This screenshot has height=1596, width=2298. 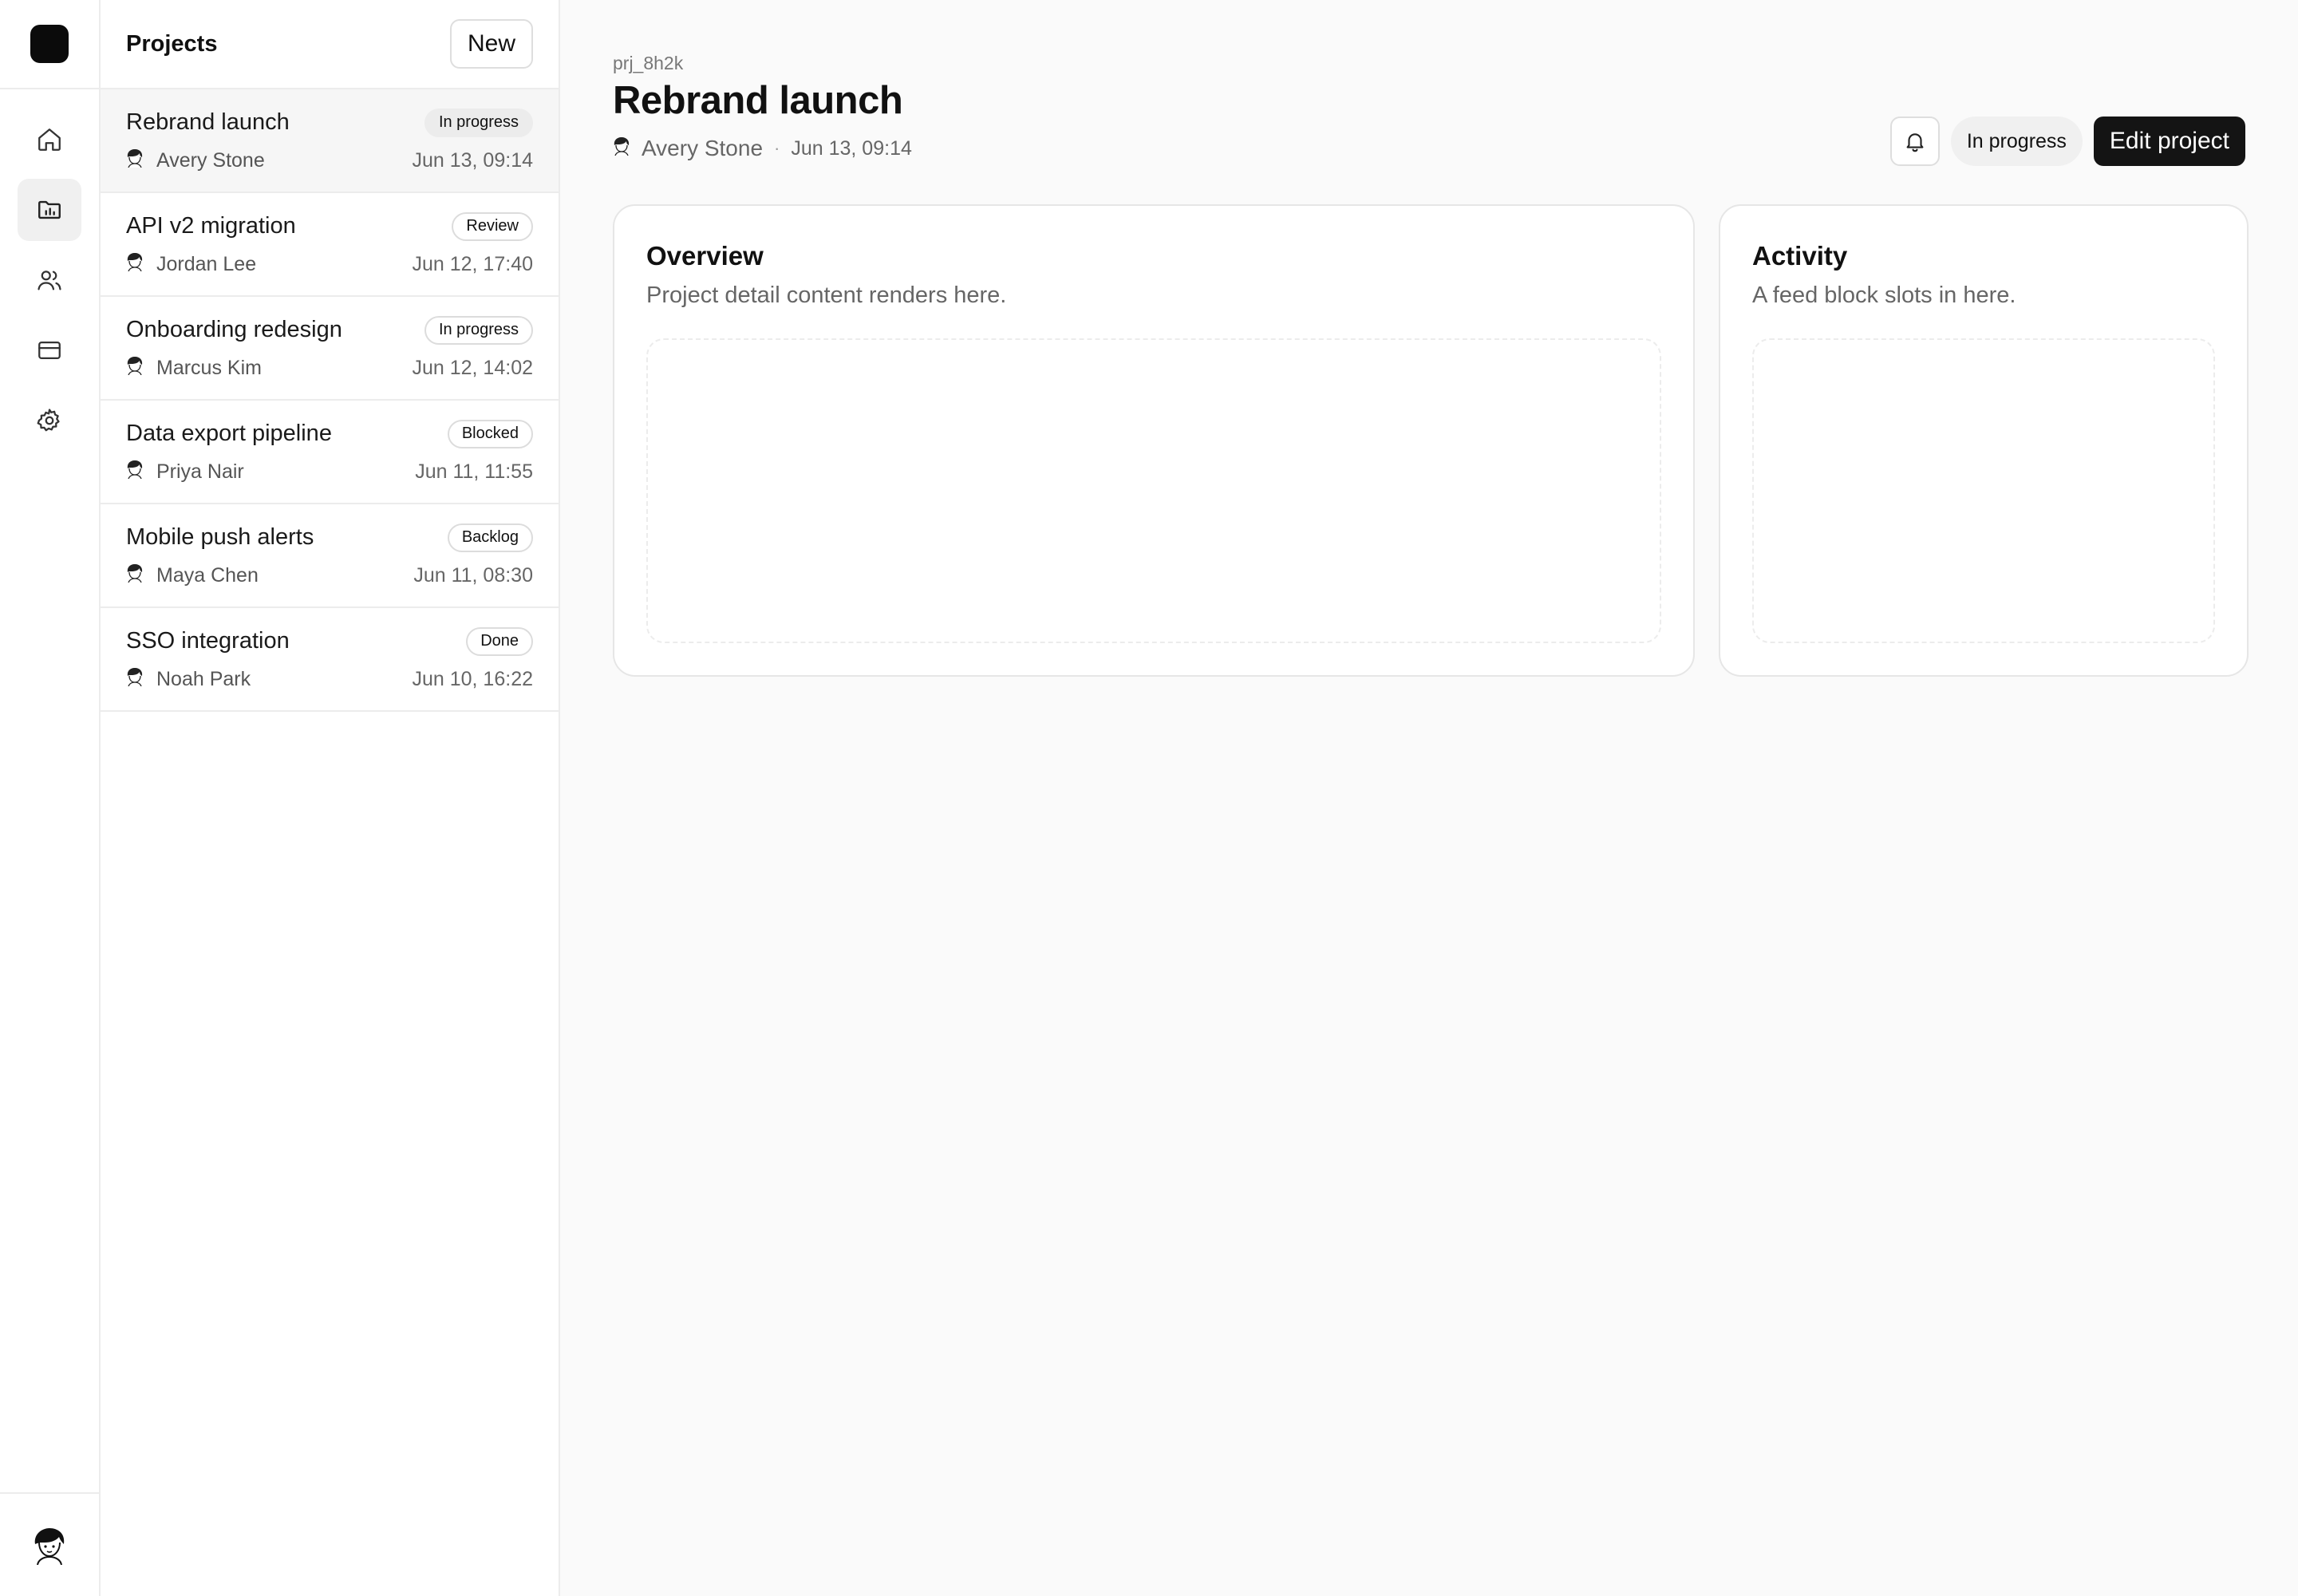 I want to click on list-item-top: Onboarding redesign In progress, so click(x=329, y=330).